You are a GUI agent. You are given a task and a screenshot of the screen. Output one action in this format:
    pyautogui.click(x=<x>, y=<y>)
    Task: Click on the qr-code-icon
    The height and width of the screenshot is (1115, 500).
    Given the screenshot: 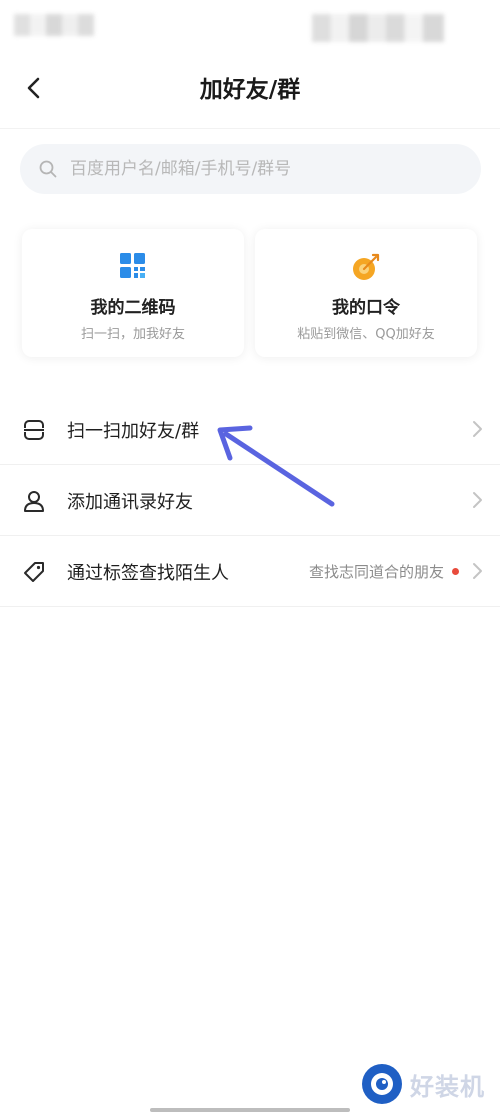 What is the action you would take?
    pyautogui.click(x=133, y=266)
    